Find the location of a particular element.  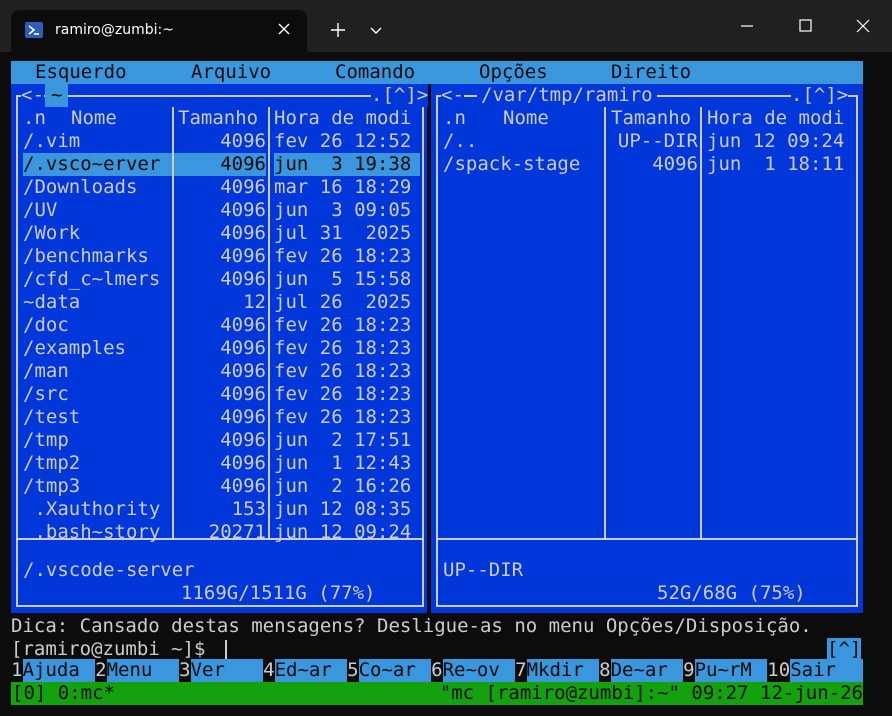

file-name: /.vsco~erver is located at coordinates (97, 164).